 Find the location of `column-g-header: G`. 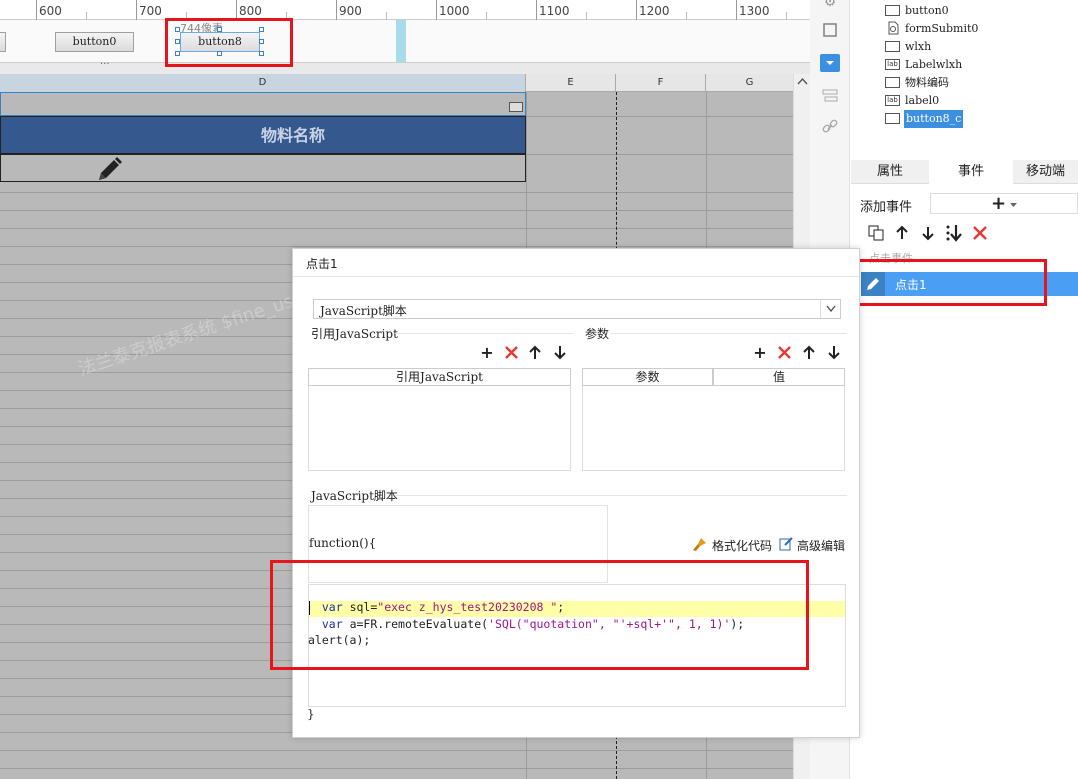

column-g-header: G is located at coordinates (750, 83).